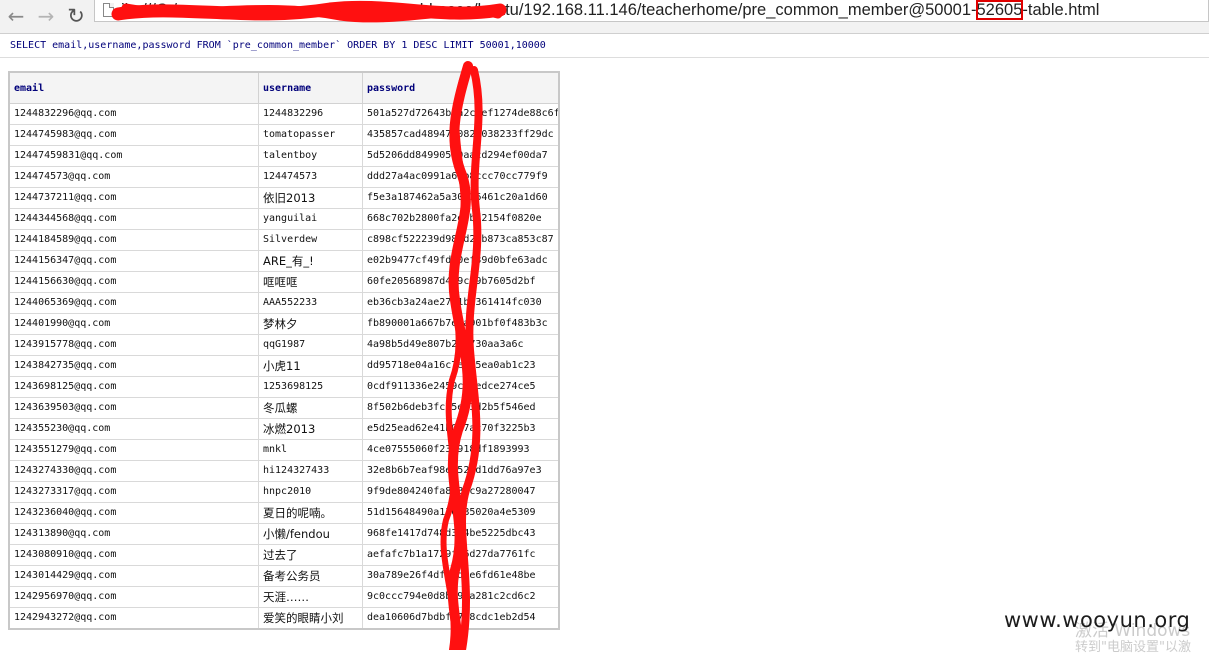 This screenshot has height=655, width=1209. Describe the element at coordinates (133, 429) in the screenshot. I see `cell-email: 124355230@qq.com` at that location.